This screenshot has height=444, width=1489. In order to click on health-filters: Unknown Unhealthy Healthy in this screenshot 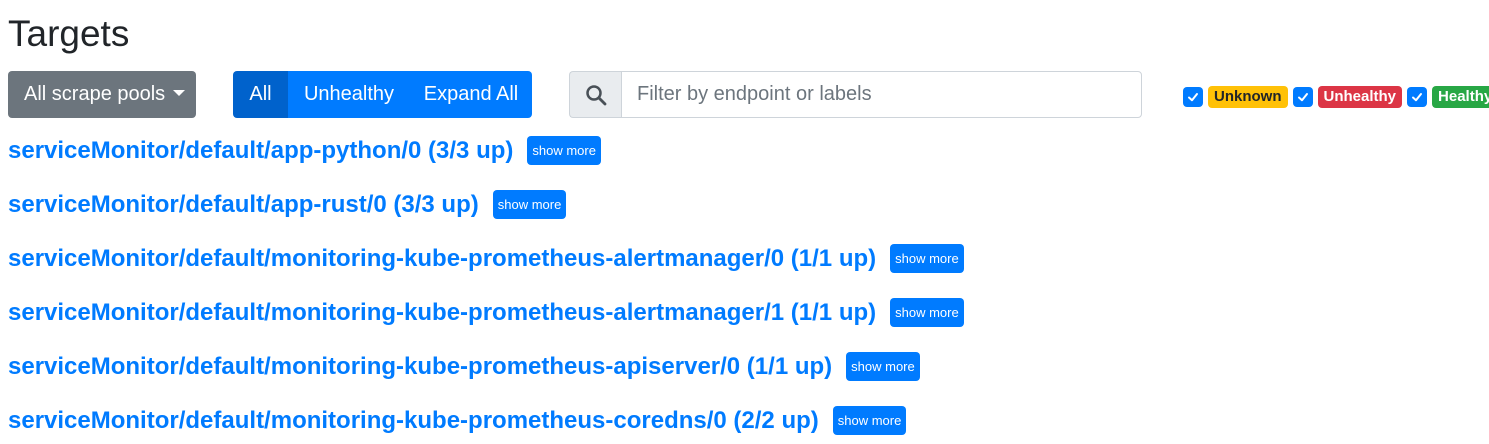, I will do `click(1336, 97)`.